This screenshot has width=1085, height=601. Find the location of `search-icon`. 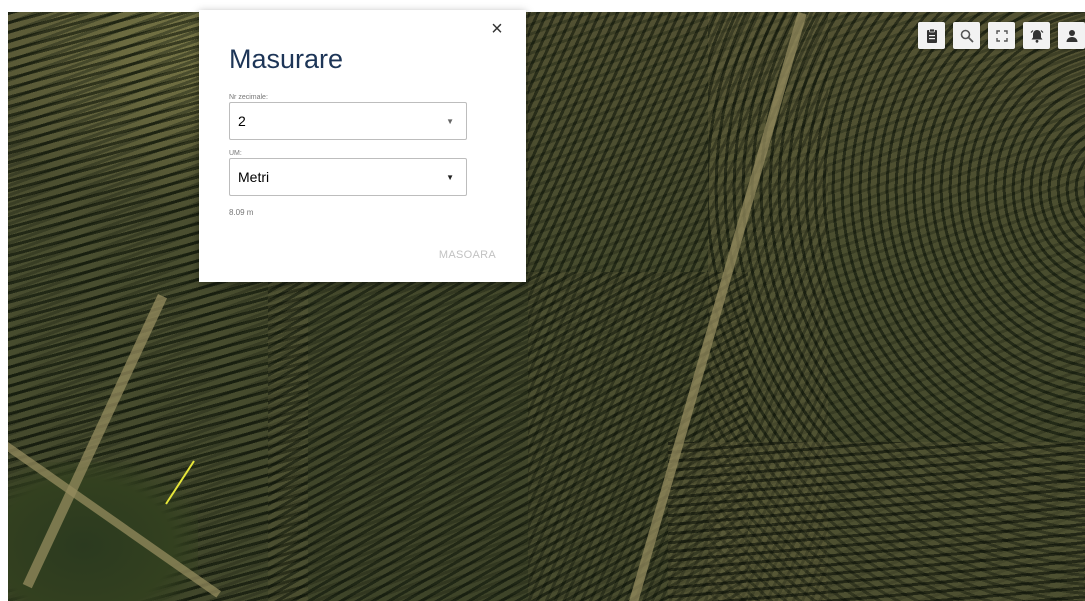

search-icon is located at coordinates (967, 36).